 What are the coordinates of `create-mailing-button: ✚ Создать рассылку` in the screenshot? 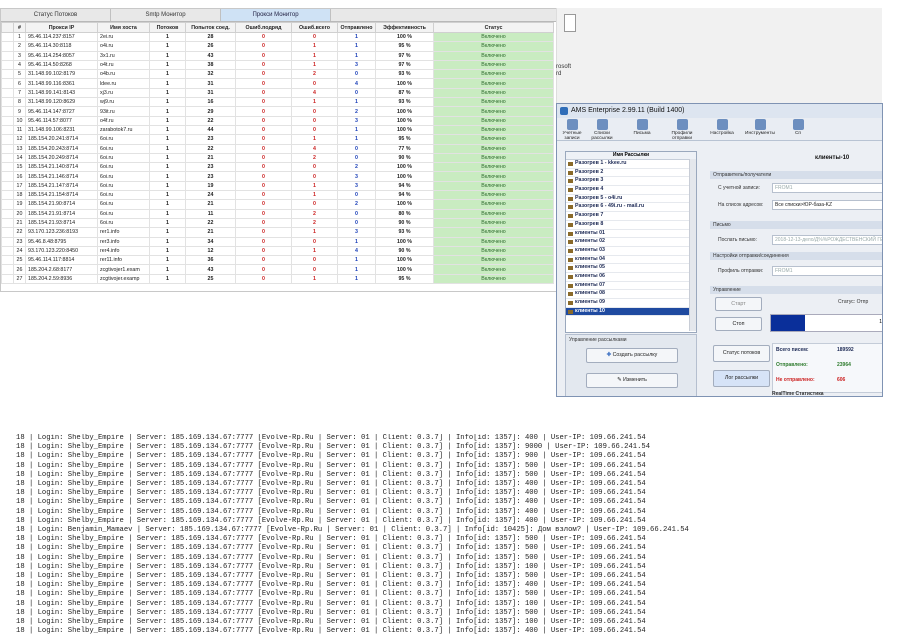 It's located at (632, 355).